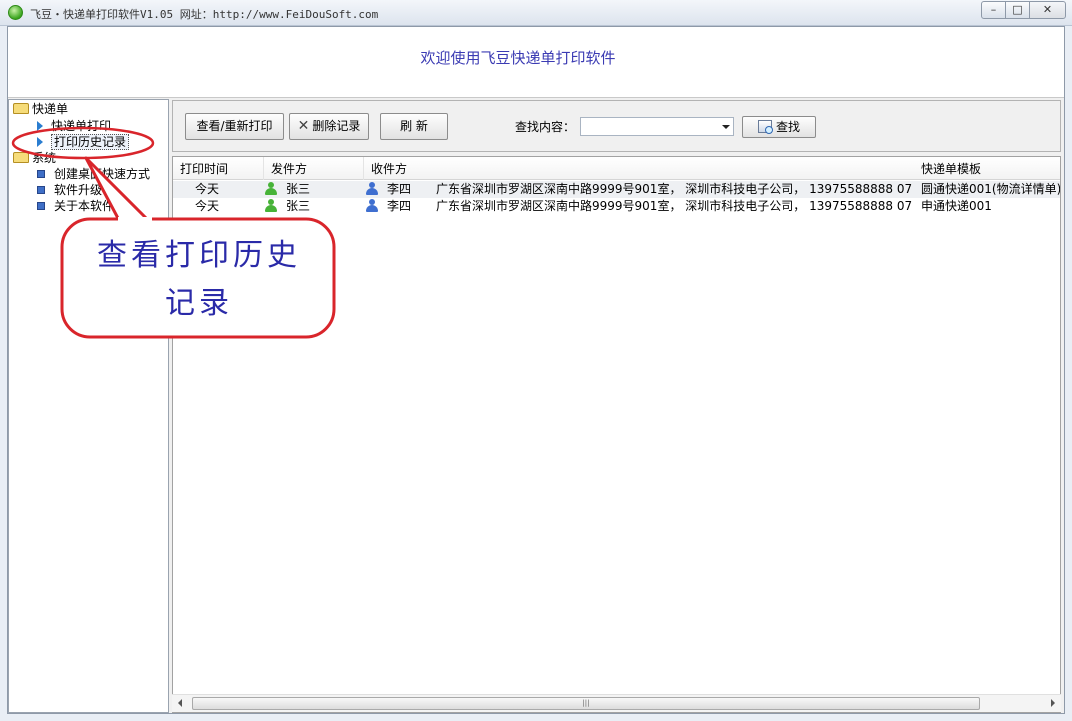 The width and height of the screenshot is (1072, 721). I want to click on cell-template: 申通快递001, so click(956, 206).